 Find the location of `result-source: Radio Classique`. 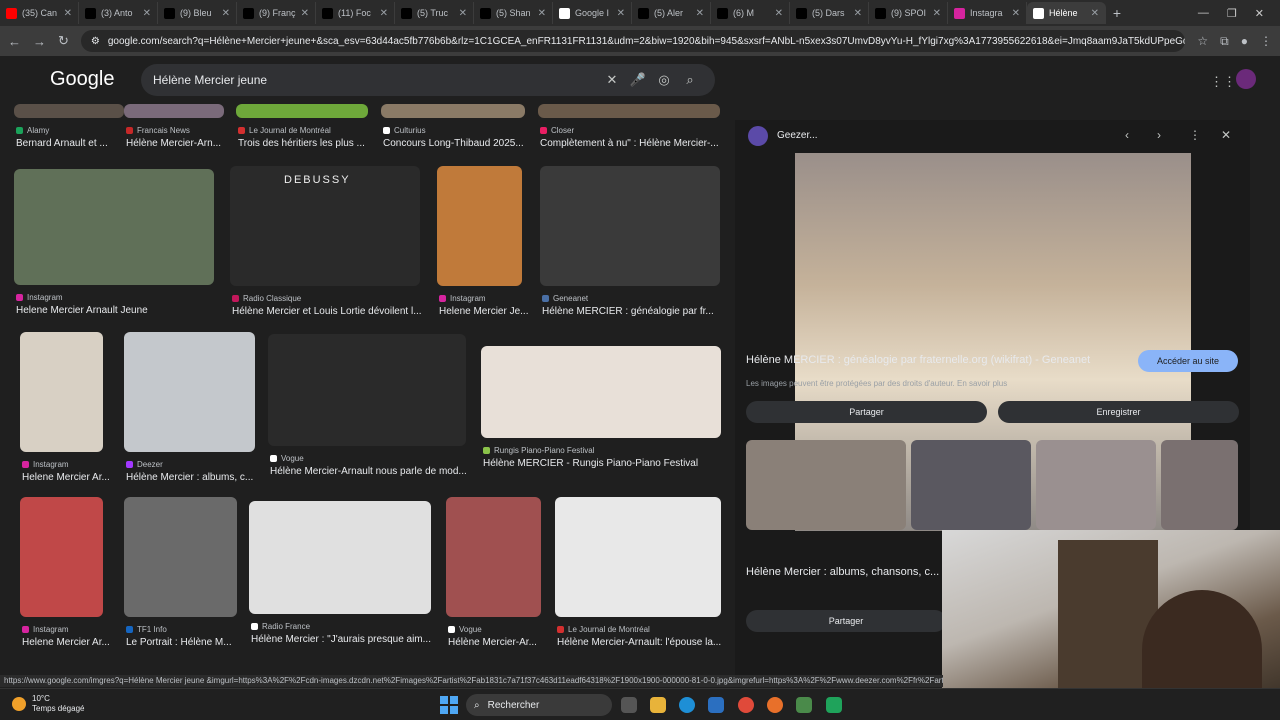

result-source: Radio Classique is located at coordinates (266, 298).